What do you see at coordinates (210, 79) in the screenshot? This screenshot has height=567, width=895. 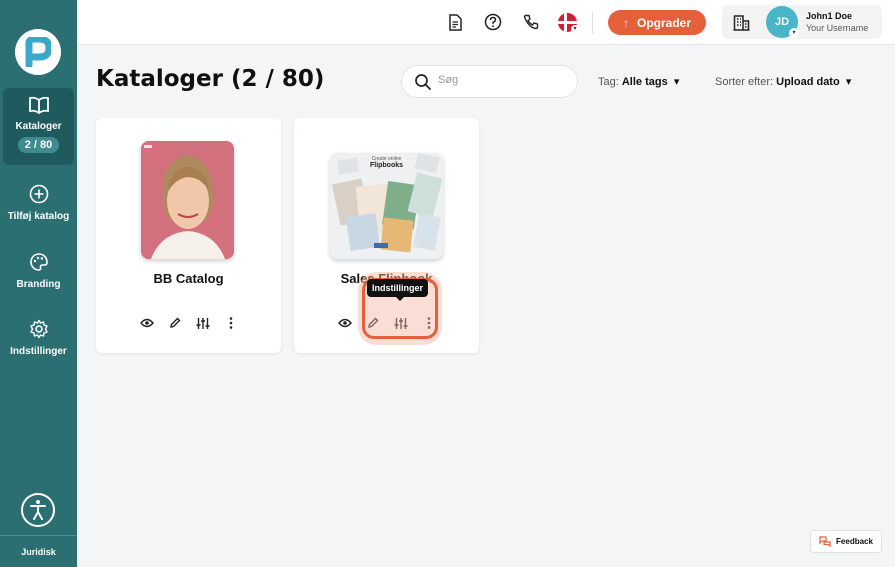 I see `page-title: Kataloger (2 / 80)` at bounding box center [210, 79].